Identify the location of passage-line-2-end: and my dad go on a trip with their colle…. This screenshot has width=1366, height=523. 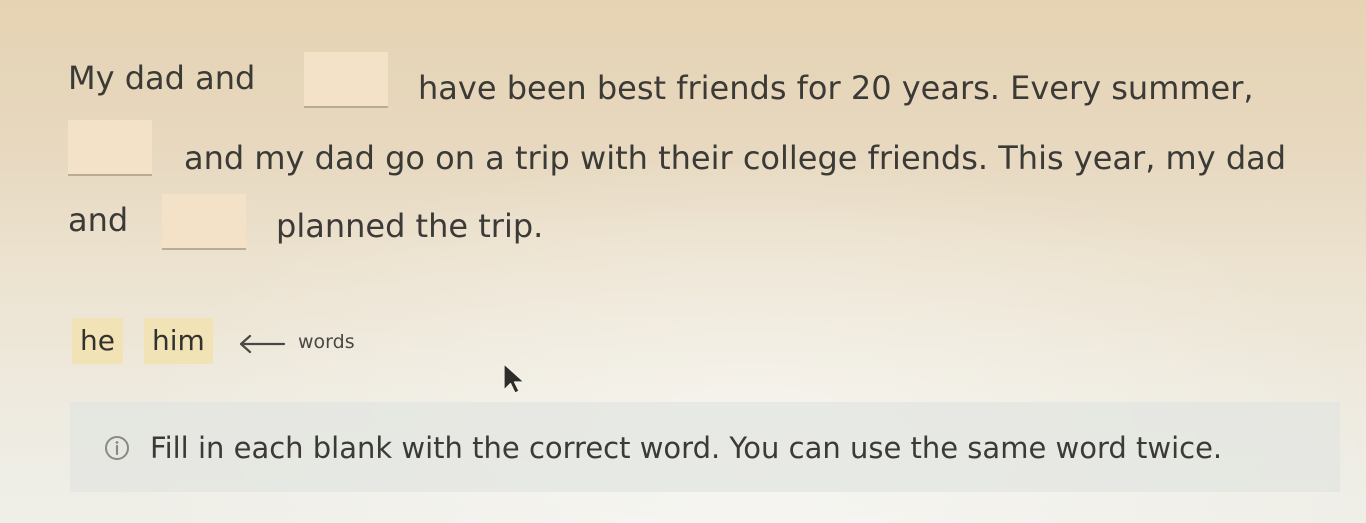
(735, 158).